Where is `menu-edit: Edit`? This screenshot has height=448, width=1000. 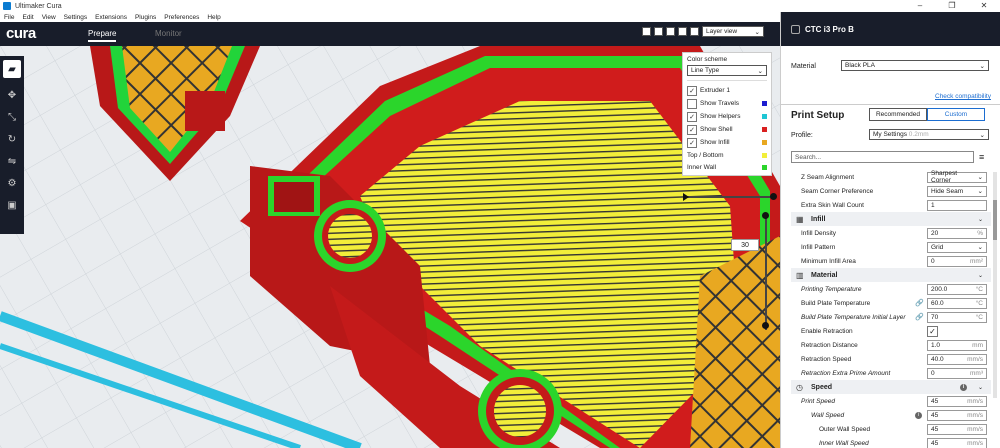 menu-edit: Edit is located at coordinates (27, 17).